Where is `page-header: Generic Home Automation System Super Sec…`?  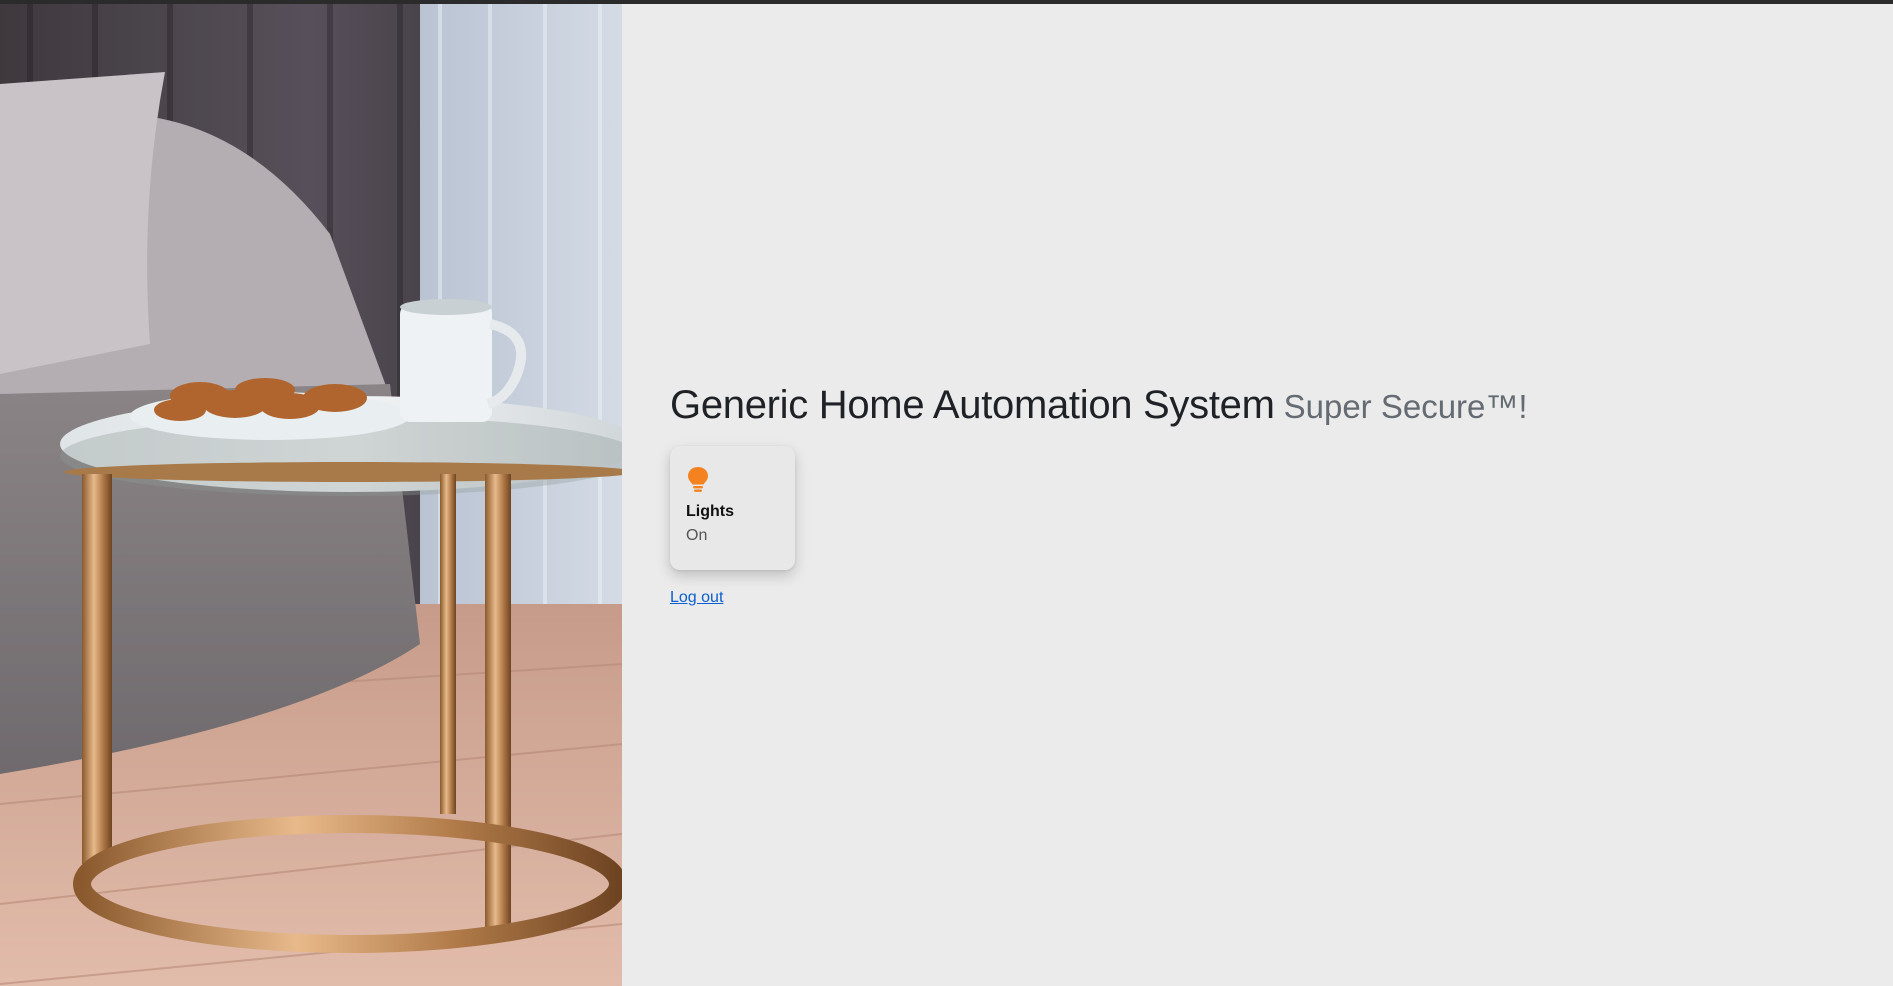
page-header: Generic Home Automation System Super Sec… is located at coordinates (1099, 405).